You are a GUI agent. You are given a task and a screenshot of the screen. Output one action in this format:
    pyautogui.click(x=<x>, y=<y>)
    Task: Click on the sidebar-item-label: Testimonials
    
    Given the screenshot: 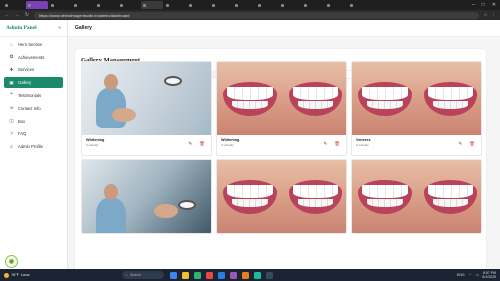 What is the action you would take?
    pyautogui.click(x=30, y=95)
    